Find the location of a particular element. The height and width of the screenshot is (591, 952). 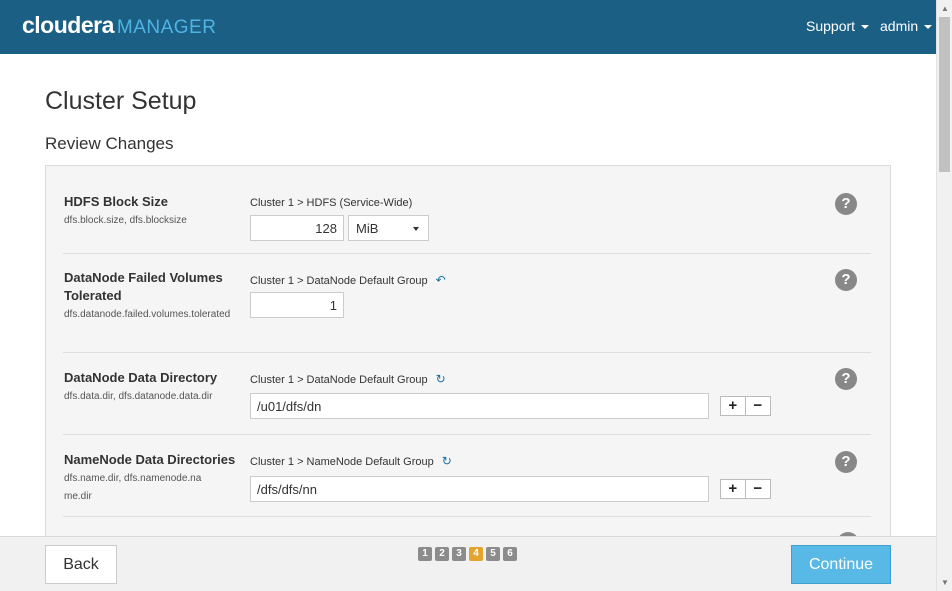

scrollbar-thumb is located at coordinates (944, 94).